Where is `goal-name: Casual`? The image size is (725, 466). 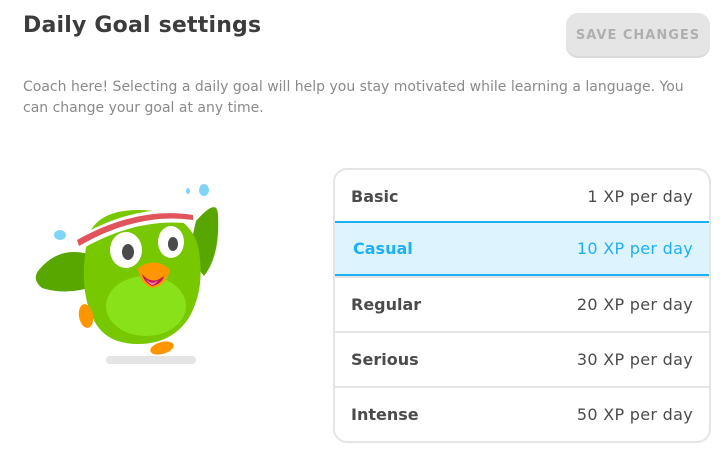 goal-name: Casual is located at coordinates (383, 248).